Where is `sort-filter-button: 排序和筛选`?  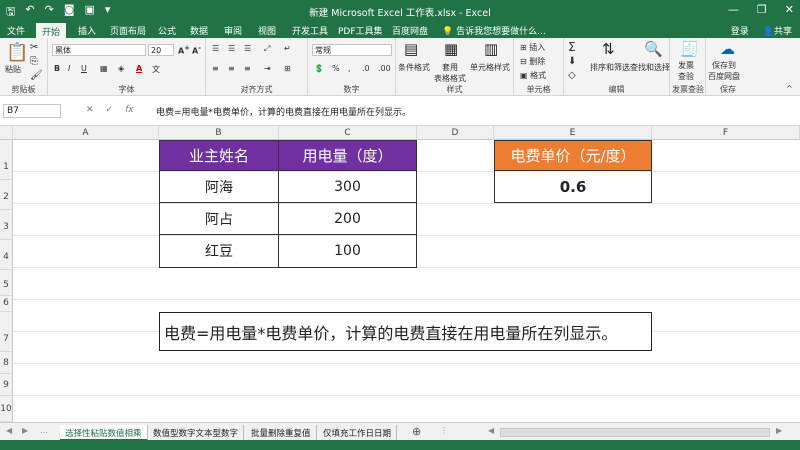
sort-filter-button: 排序和筛选 is located at coordinates (610, 67).